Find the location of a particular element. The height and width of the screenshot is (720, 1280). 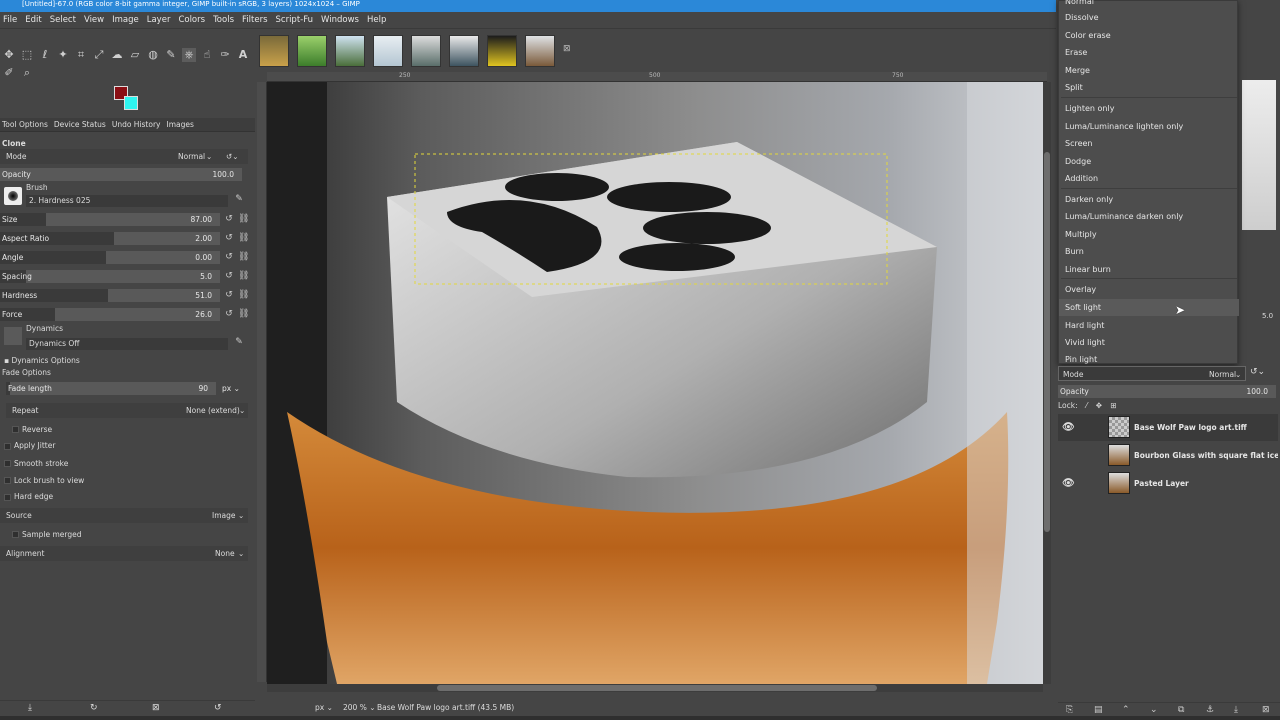

layer-name: Pasted Layer is located at coordinates (1206, 483).